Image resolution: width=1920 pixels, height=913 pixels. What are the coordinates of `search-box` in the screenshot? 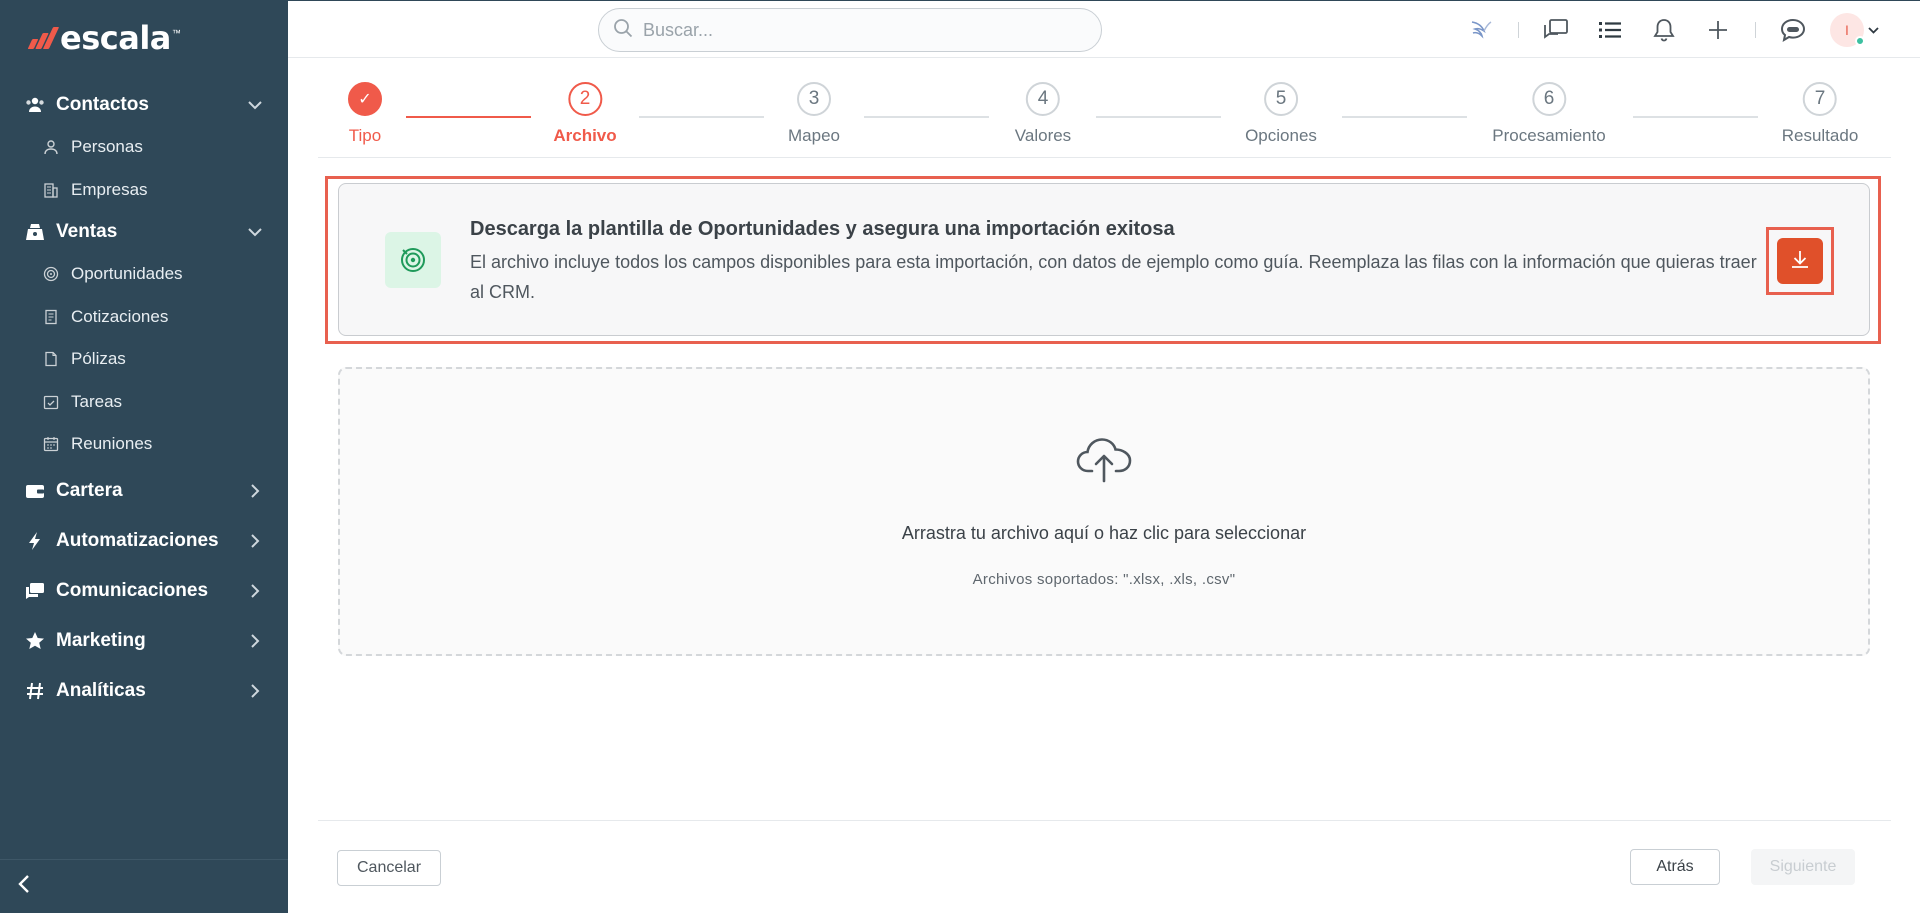 It's located at (850, 30).